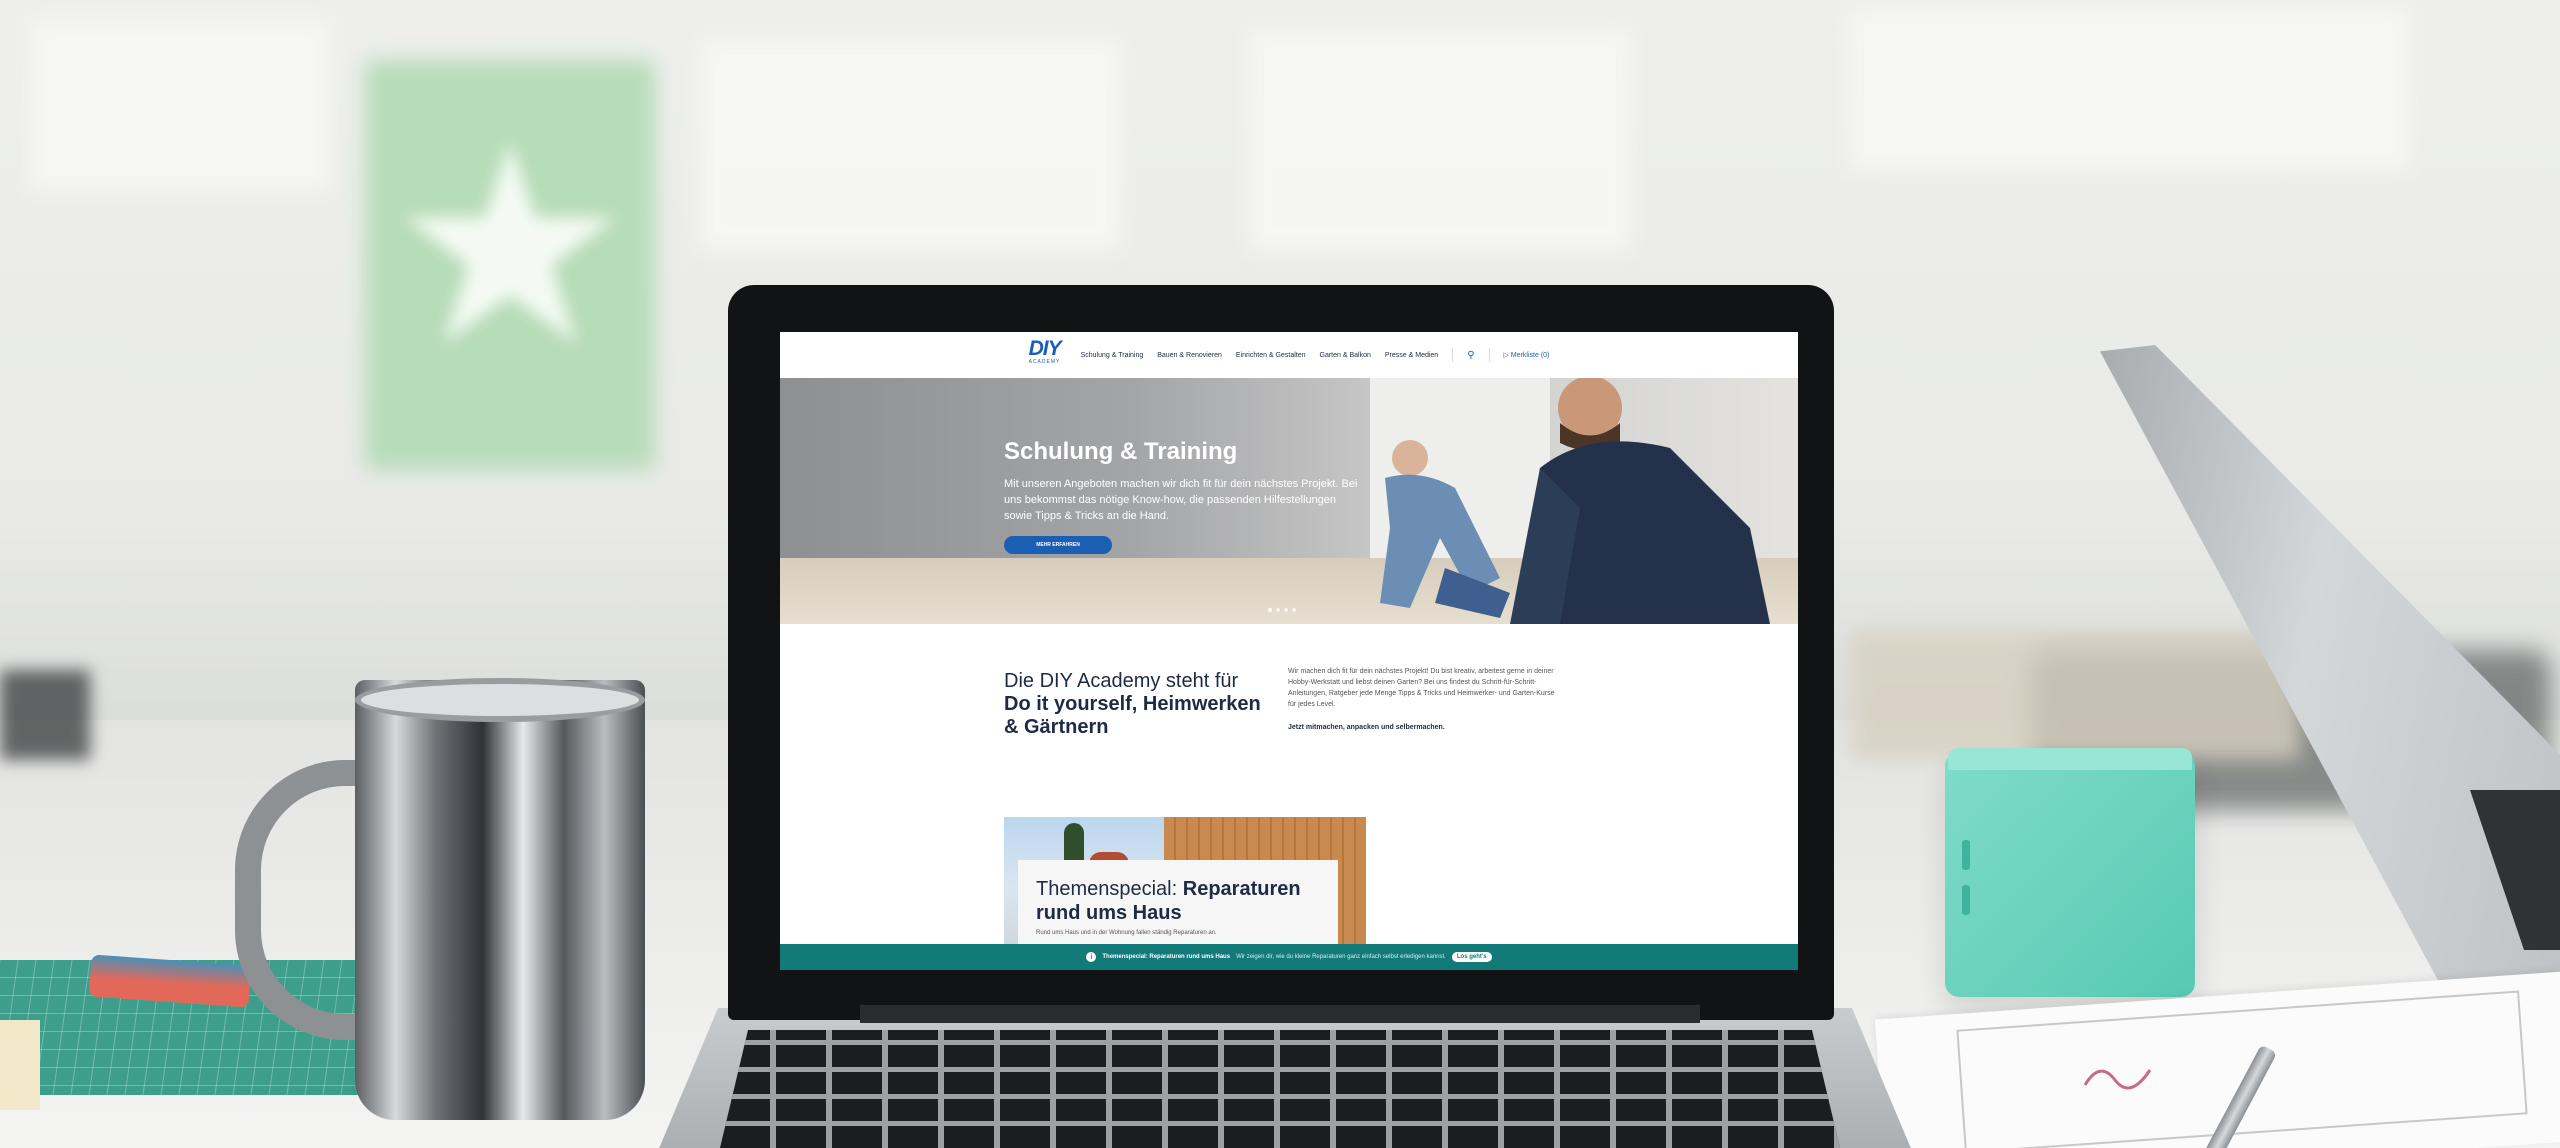  Describe the element at coordinates (45, 715) in the screenshot. I see `background-keyboard` at that location.